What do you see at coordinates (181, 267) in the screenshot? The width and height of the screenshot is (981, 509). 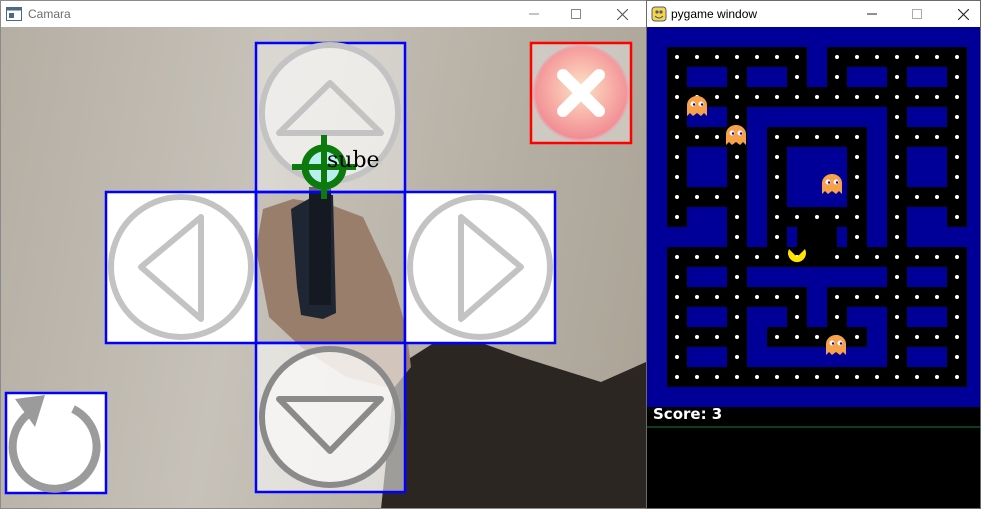 I see `left-button` at bounding box center [181, 267].